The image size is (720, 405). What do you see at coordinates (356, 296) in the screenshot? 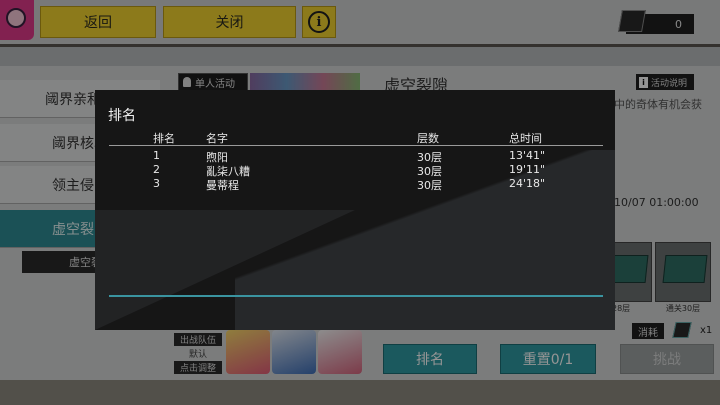
I see `footer-divider` at bounding box center [356, 296].